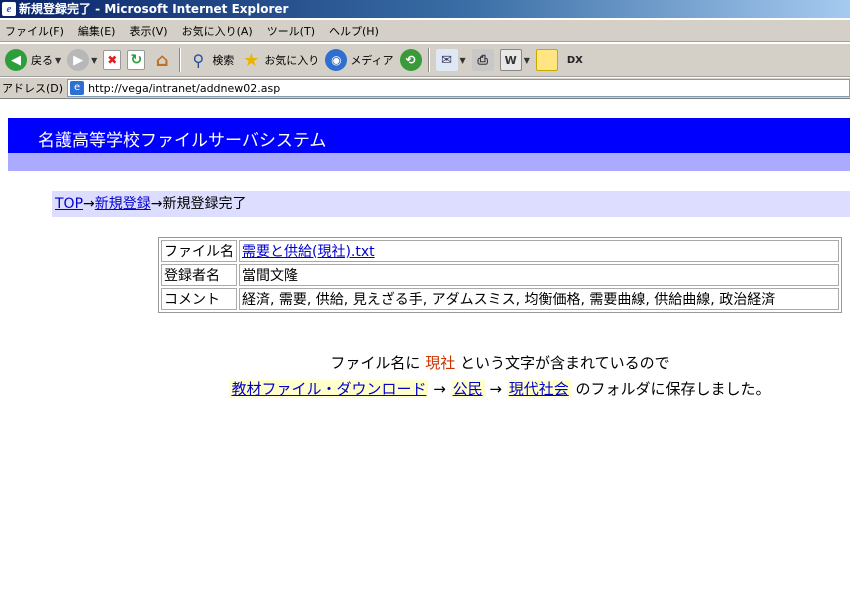 The height and width of the screenshot is (600, 850). What do you see at coordinates (199, 299) in the screenshot?
I see `comment-label: コメント` at bounding box center [199, 299].